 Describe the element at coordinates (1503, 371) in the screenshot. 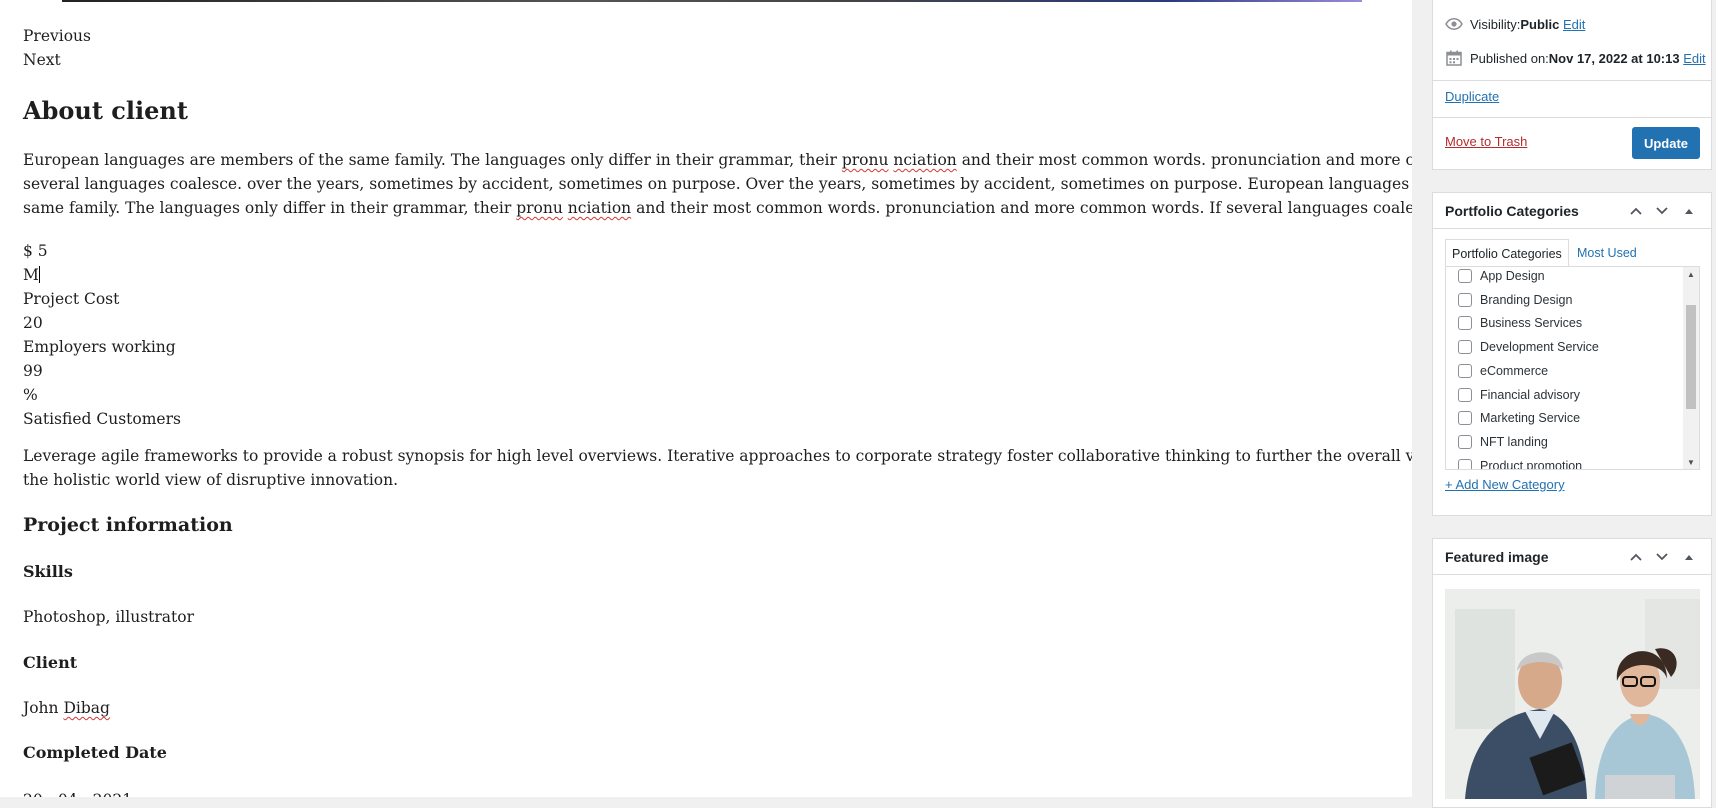

I see `category-item: eCommerce` at that location.